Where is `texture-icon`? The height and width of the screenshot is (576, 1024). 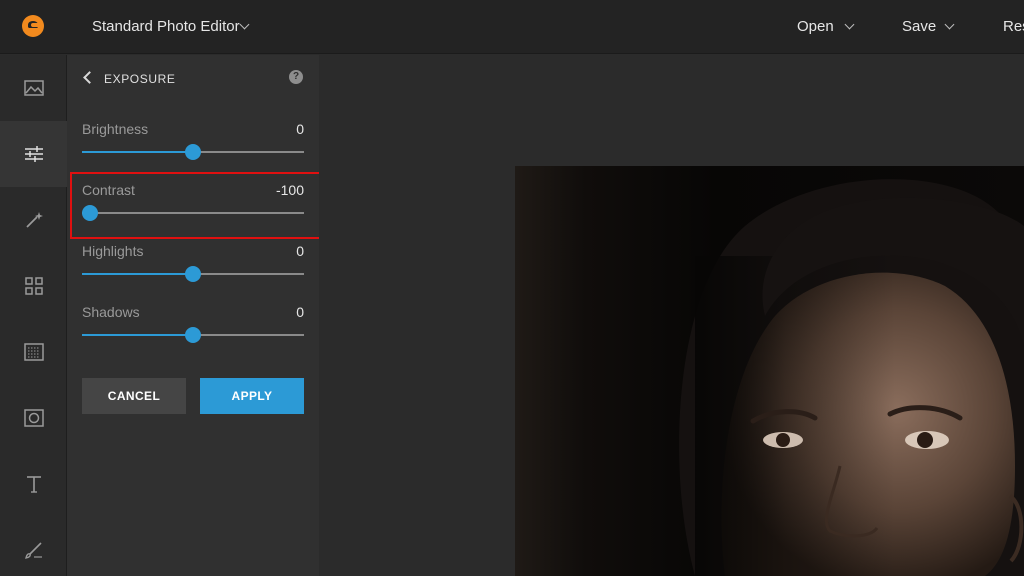
texture-icon is located at coordinates (33, 352).